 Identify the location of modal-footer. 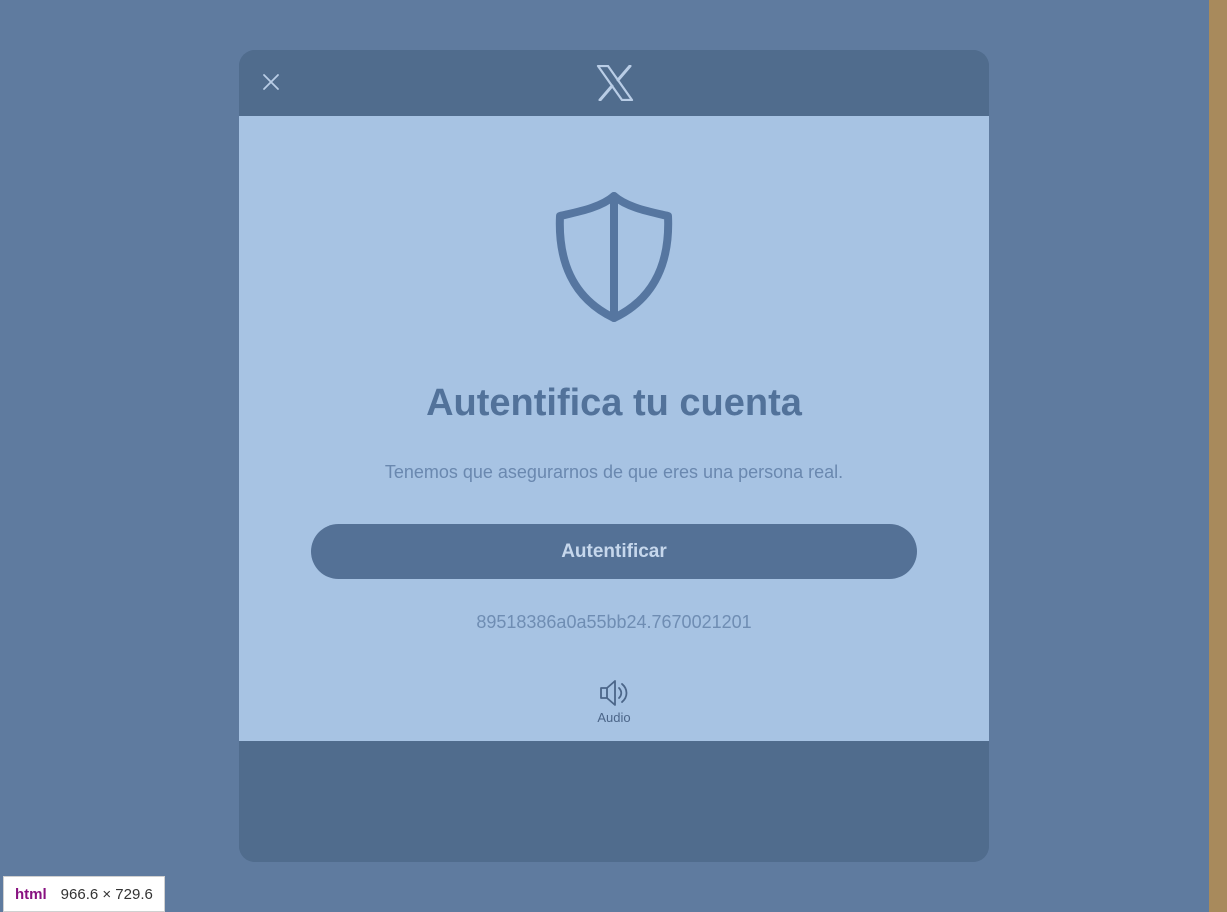
(614, 801).